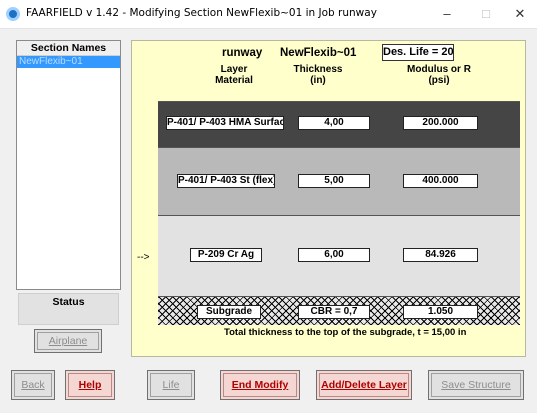  I want to click on back-button-label: Back, so click(33, 385).